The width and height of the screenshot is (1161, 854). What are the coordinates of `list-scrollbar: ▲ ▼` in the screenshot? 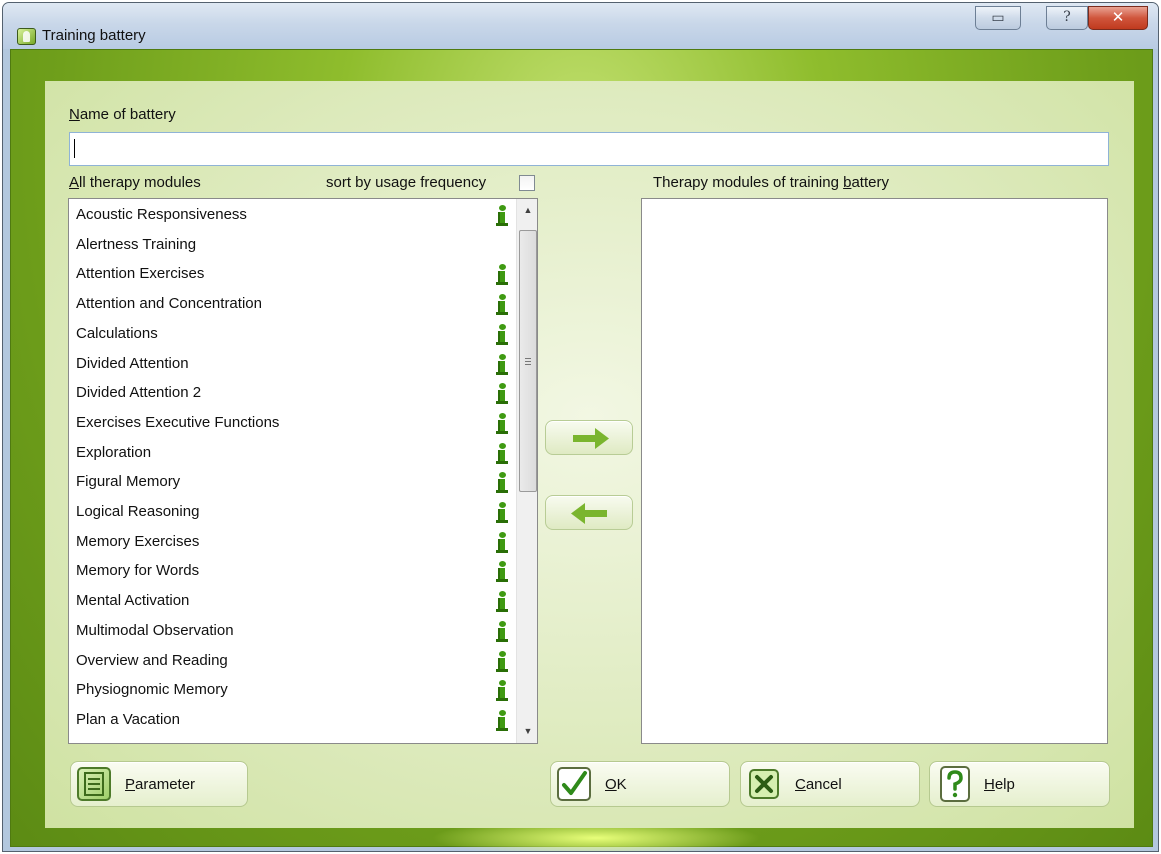 It's located at (526, 471).